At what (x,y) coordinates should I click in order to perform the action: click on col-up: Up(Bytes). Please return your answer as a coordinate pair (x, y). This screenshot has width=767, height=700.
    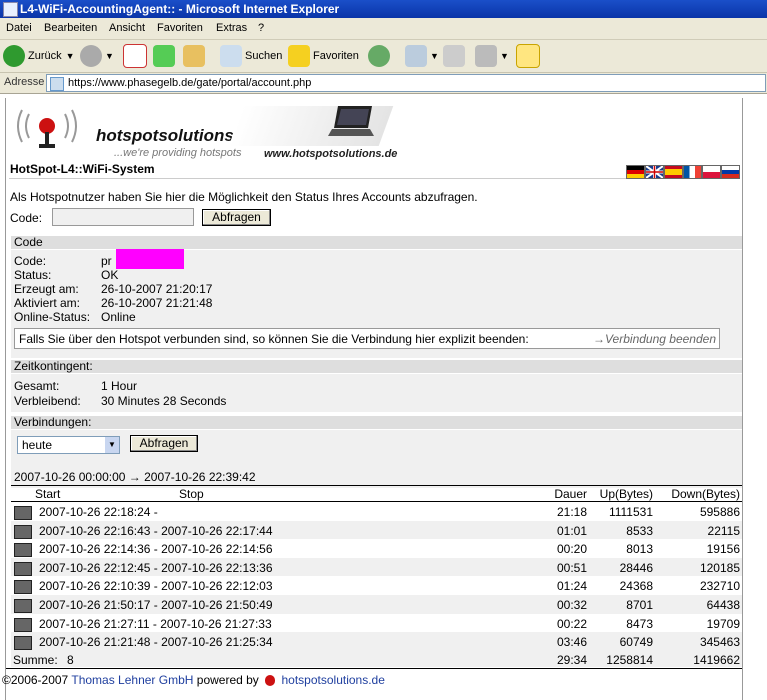
    Looking at the image, I should click on (626, 494).